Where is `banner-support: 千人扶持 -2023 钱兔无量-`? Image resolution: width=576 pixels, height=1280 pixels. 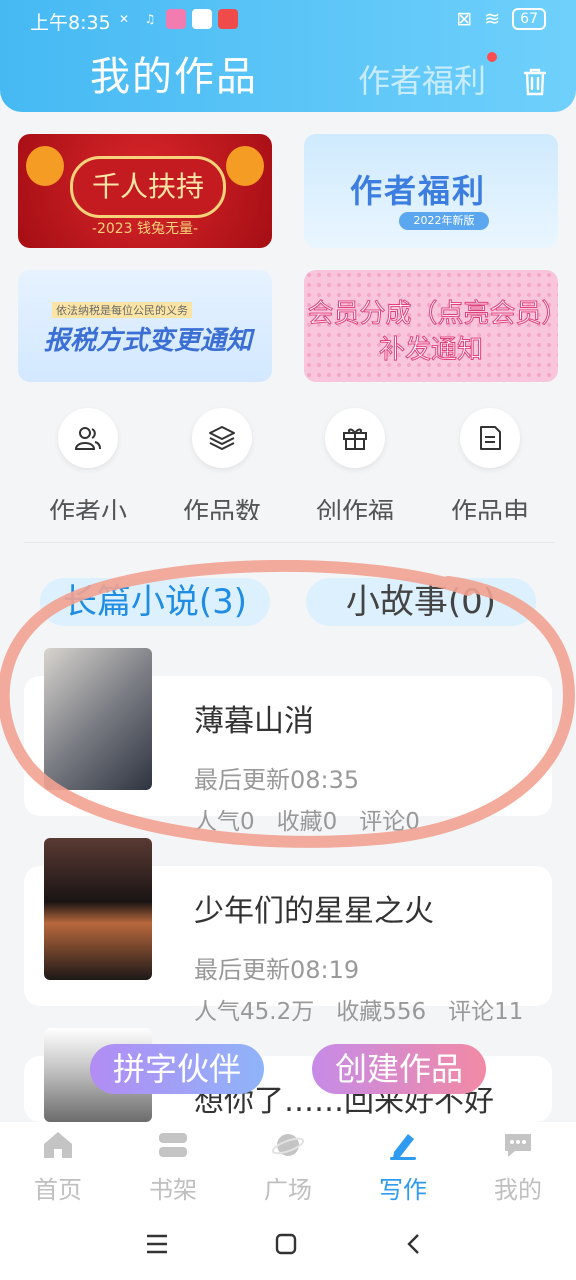
banner-support: 千人扶持 -2023 钱兔无量- is located at coordinates (145, 191).